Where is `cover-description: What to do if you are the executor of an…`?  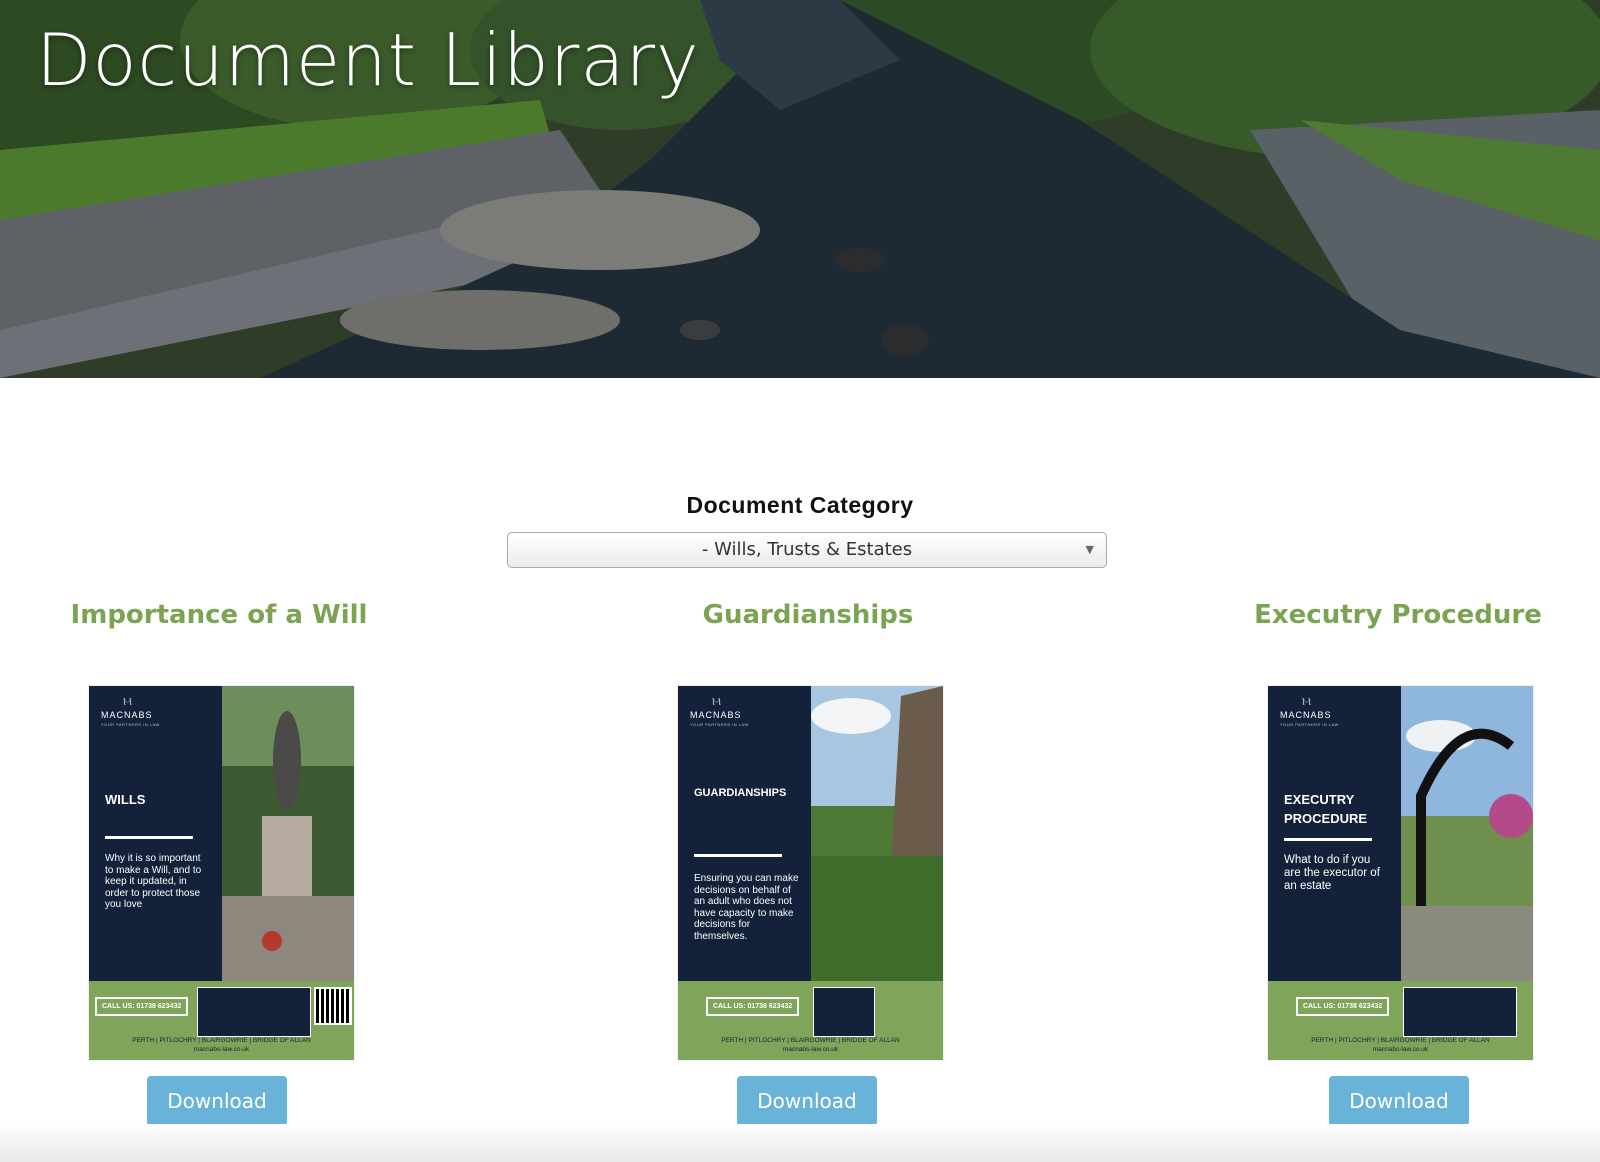 cover-description: What to do if you are the executor of an… is located at coordinates (1332, 873).